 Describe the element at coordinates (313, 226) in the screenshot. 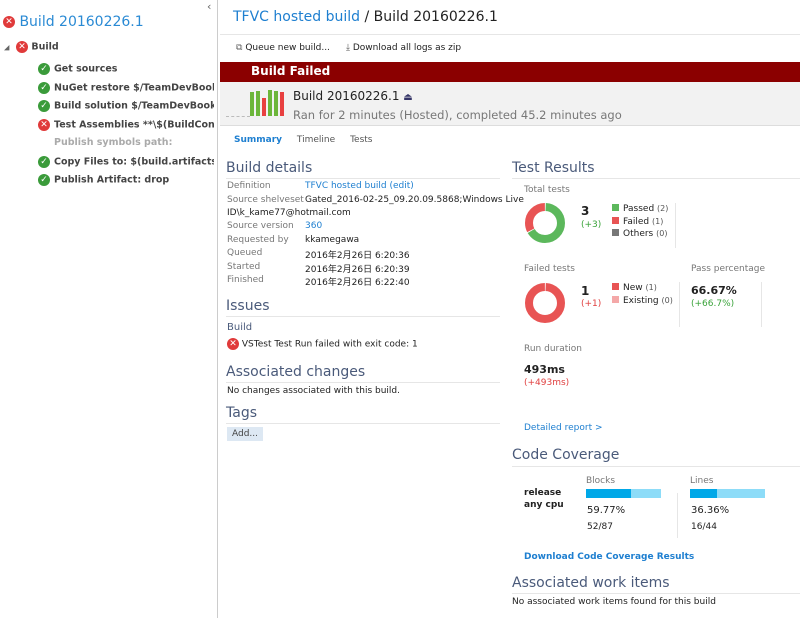

I see `detail-value: 360` at that location.